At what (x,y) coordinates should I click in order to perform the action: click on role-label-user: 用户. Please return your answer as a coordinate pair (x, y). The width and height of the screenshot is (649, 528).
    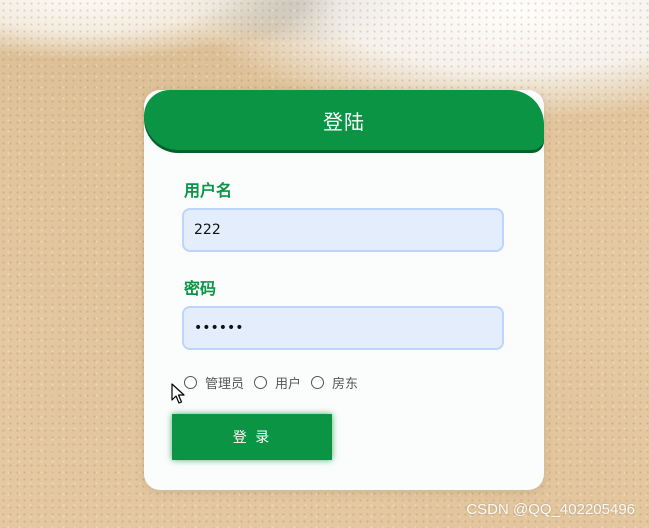
    Looking at the image, I should click on (288, 384).